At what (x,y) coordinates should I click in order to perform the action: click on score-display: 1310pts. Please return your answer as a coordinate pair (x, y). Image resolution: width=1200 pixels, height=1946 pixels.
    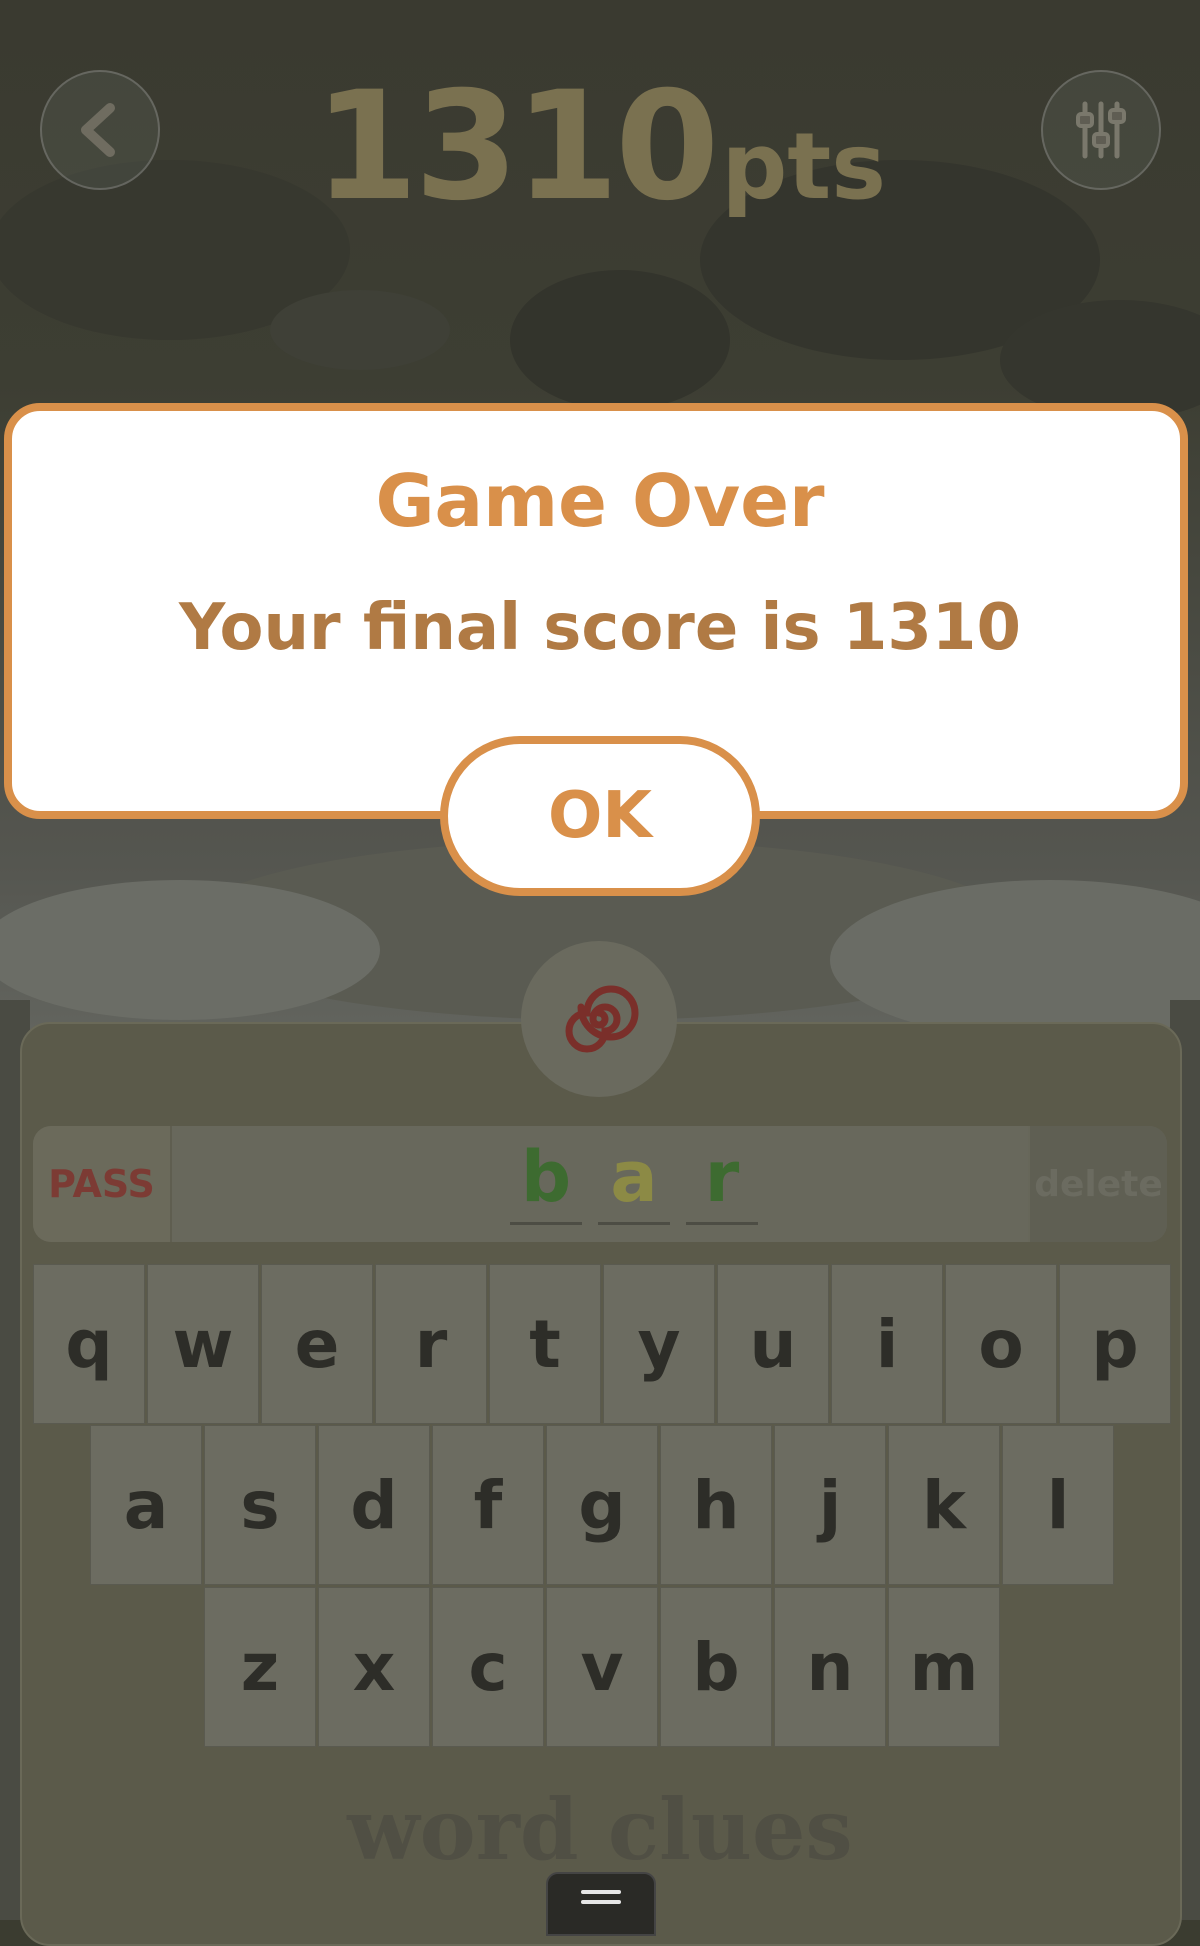
    Looking at the image, I should click on (600, 147).